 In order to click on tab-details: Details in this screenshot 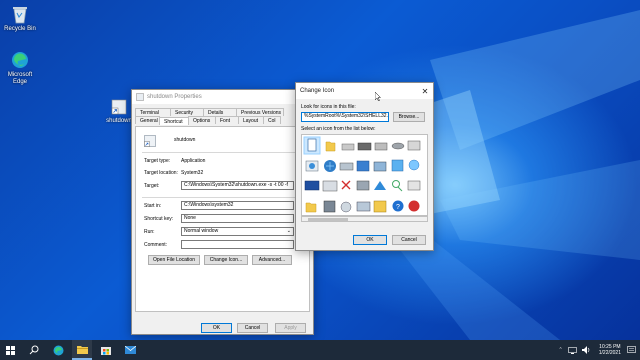, I will do `click(220, 112)`.